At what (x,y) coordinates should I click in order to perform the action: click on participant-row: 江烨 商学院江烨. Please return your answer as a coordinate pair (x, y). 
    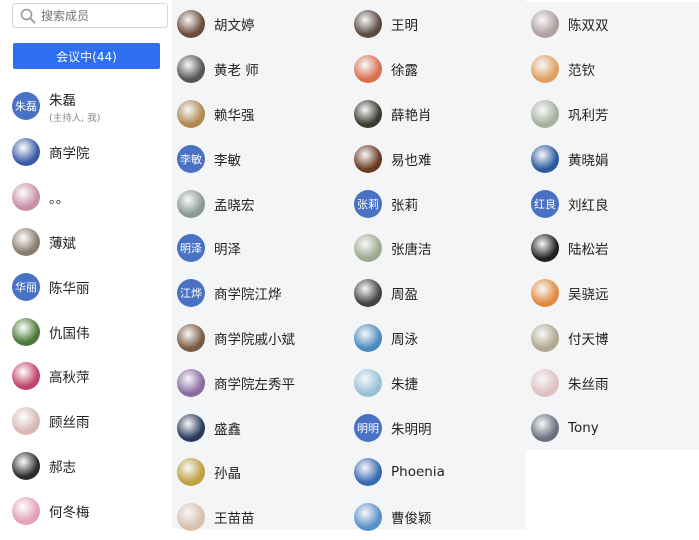
    Looking at the image, I should click on (260, 293).